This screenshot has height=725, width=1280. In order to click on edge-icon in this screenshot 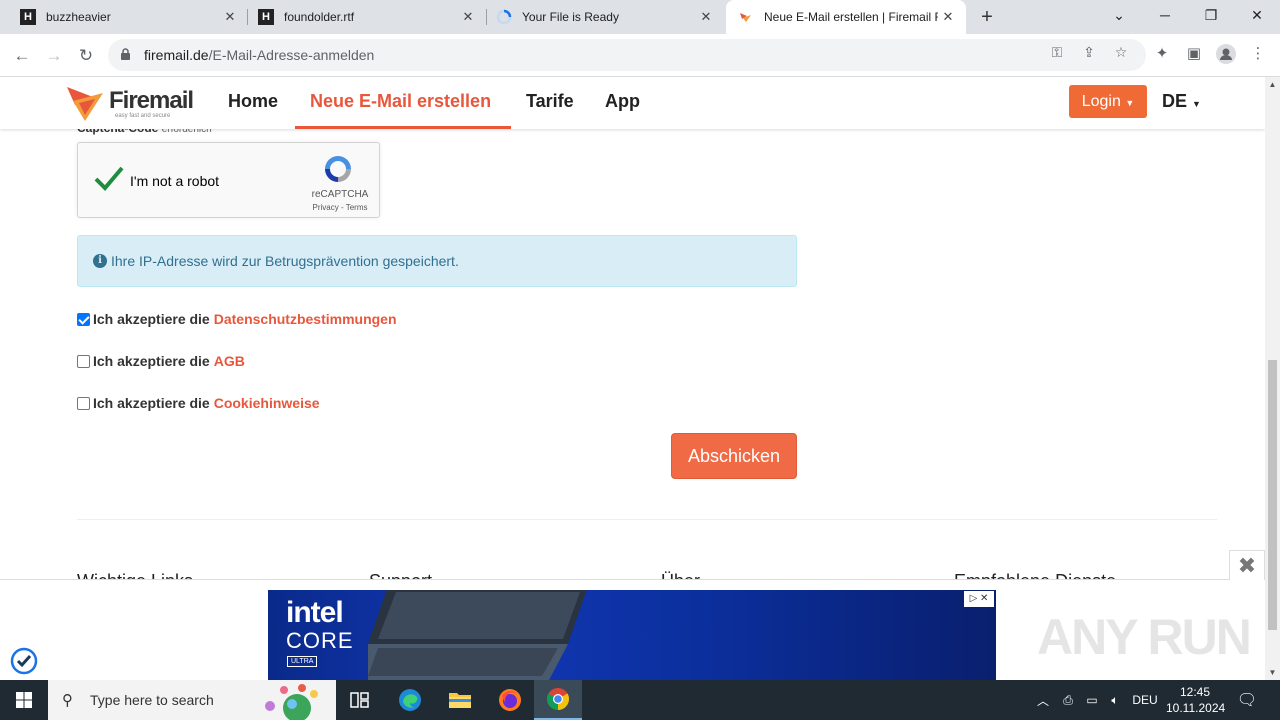, I will do `click(410, 700)`.